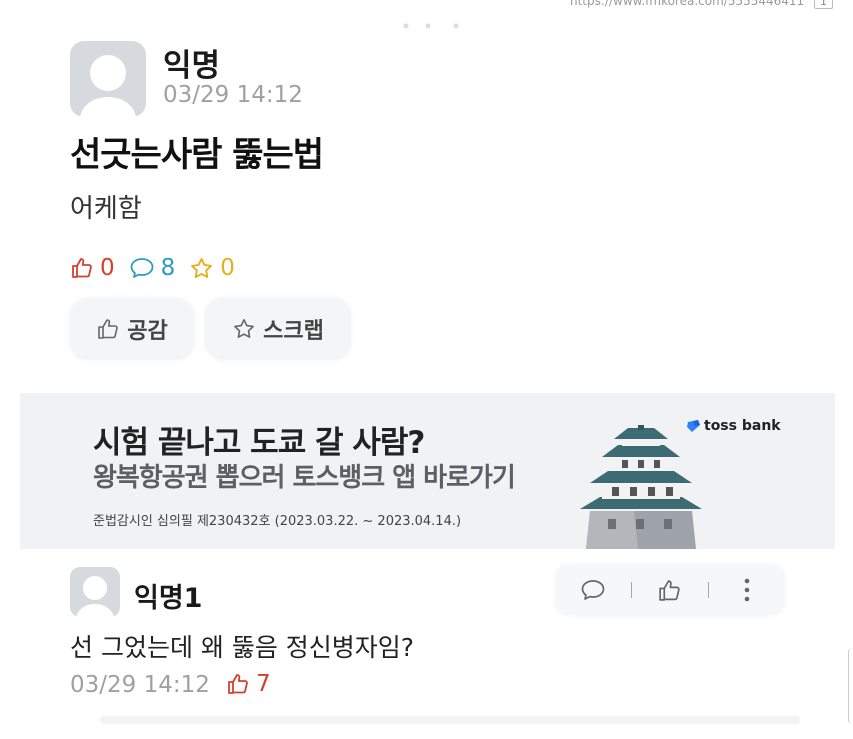 This screenshot has height=739, width=853. What do you see at coordinates (641, 488) in the screenshot?
I see `castle-illustration` at bounding box center [641, 488].